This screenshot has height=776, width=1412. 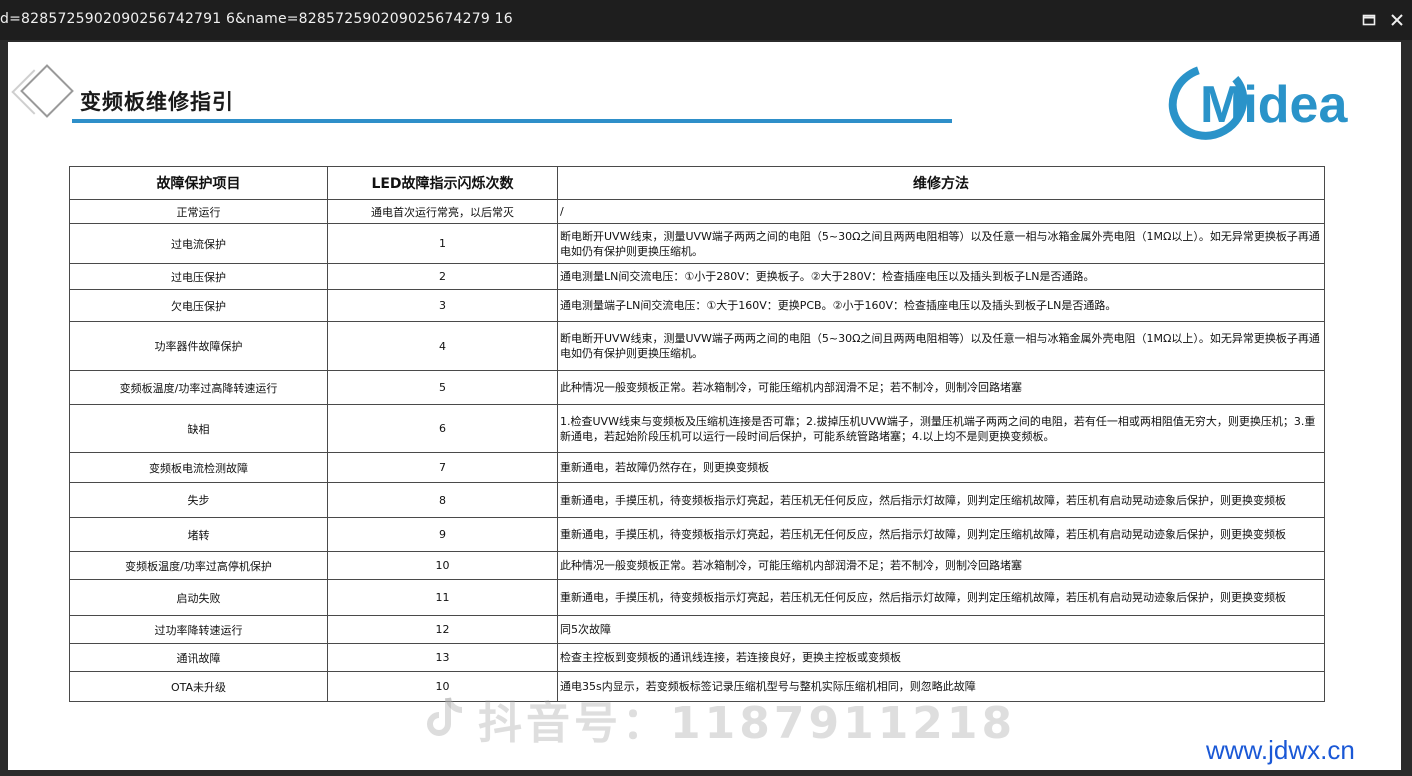 What do you see at coordinates (198, 657) in the screenshot?
I see `fault-item-cell: 通讯故障` at bounding box center [198, 657].